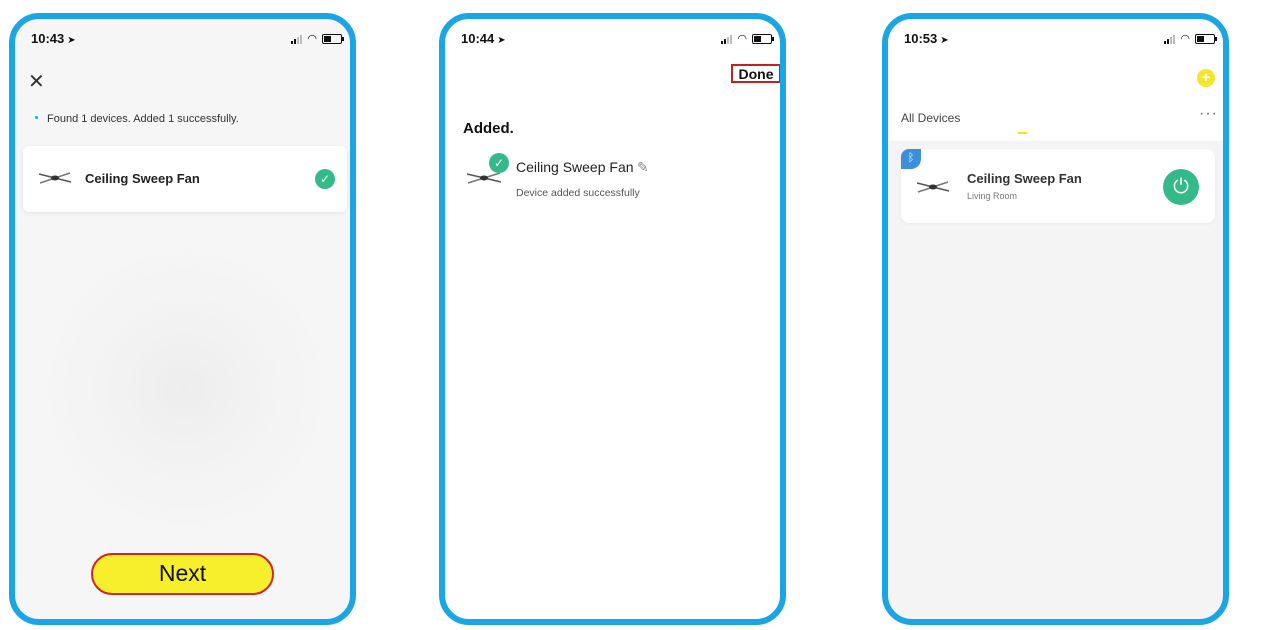 This screenshot has width=1265, height=630. Describe the element at coordinates (53, 38) in the screenshot. I see `status-time: 10:43 ➤` at that location.